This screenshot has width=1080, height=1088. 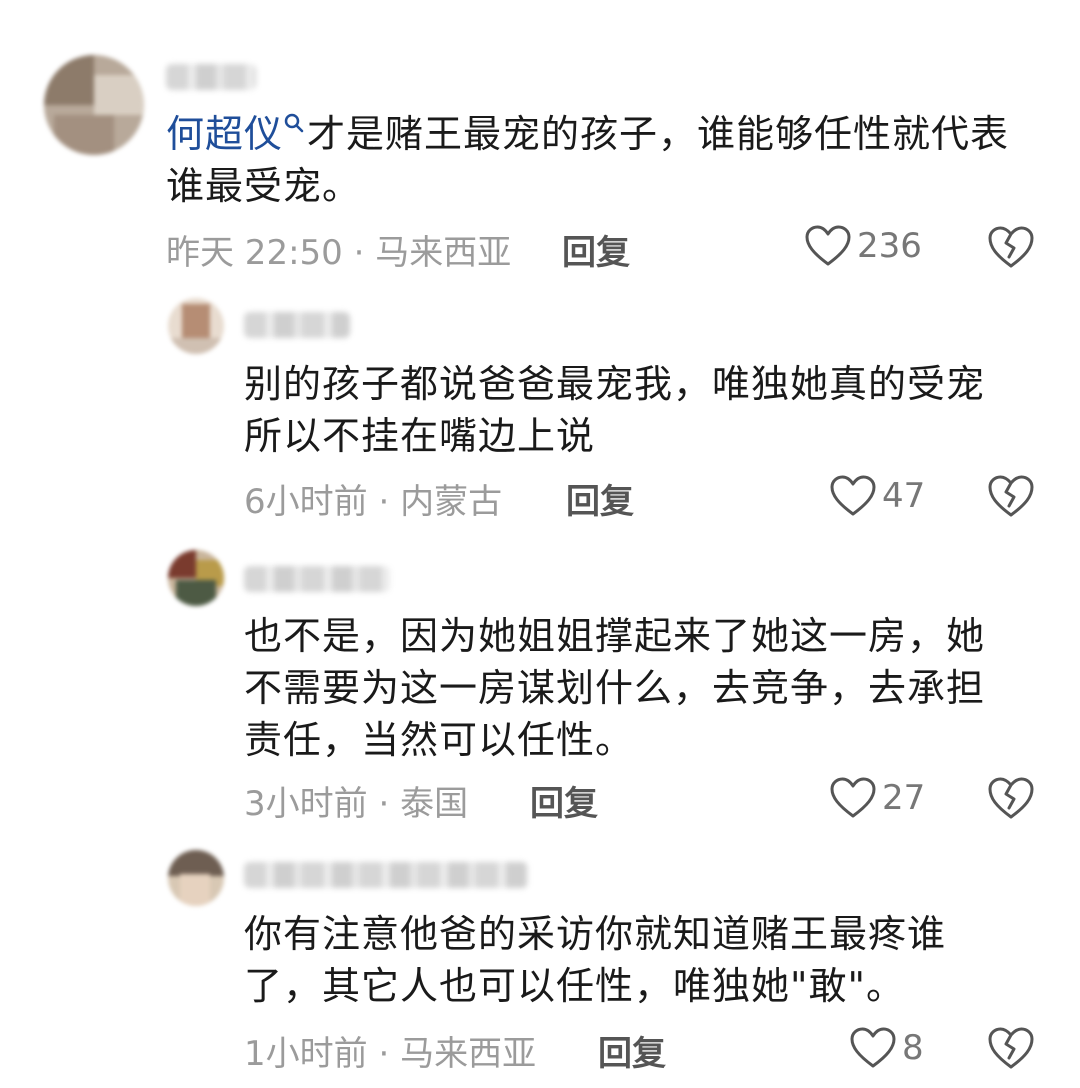 I want to click on comment-time: 6小时前, so click(x=306, y=502).